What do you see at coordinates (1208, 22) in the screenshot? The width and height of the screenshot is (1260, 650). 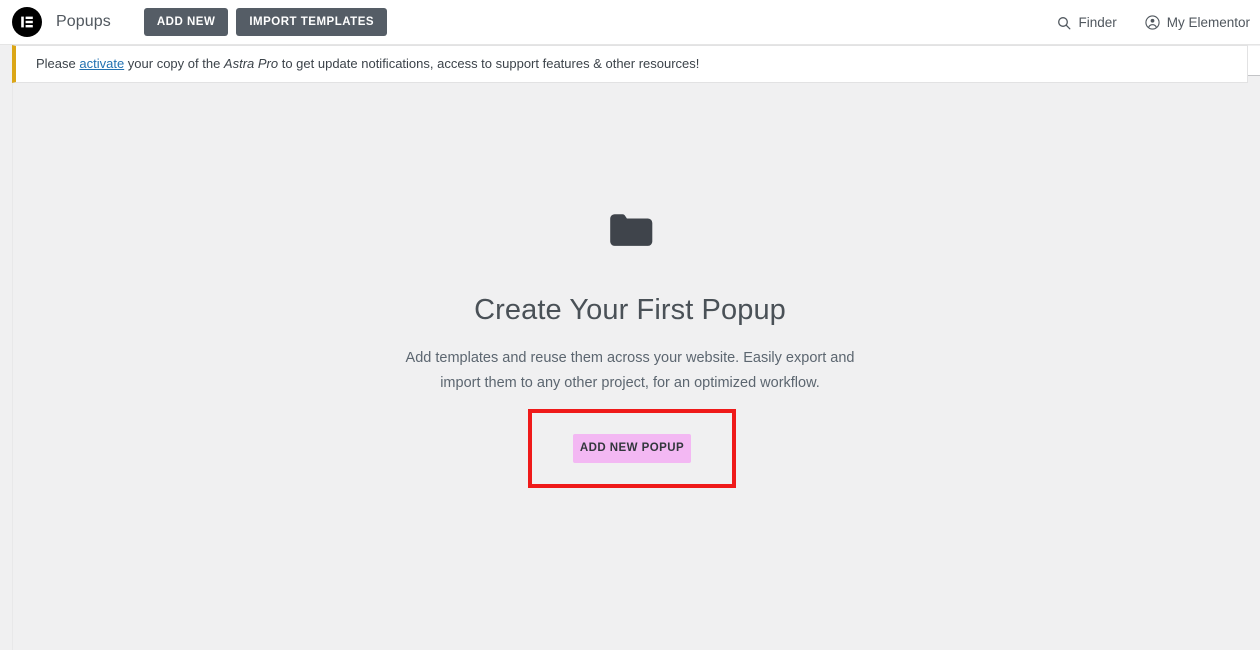 I see `my-elementor-label: My Elementor` at bounding box center [1208, 22].